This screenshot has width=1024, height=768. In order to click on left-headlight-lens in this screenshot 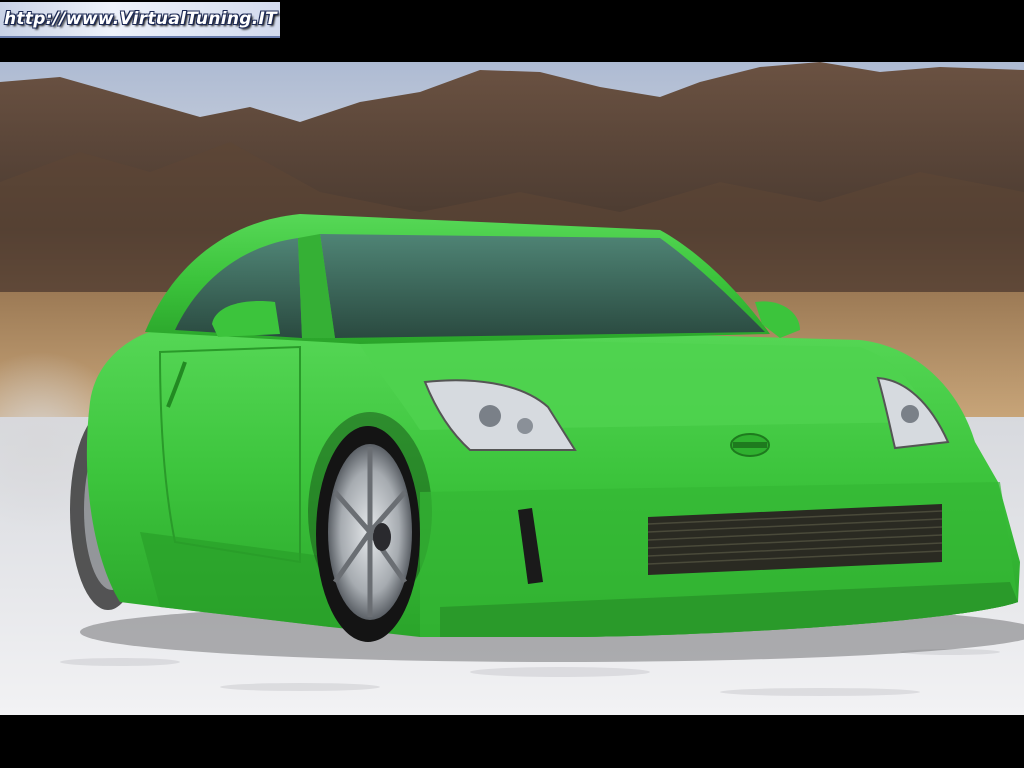, I will do `click(490, 416)`.